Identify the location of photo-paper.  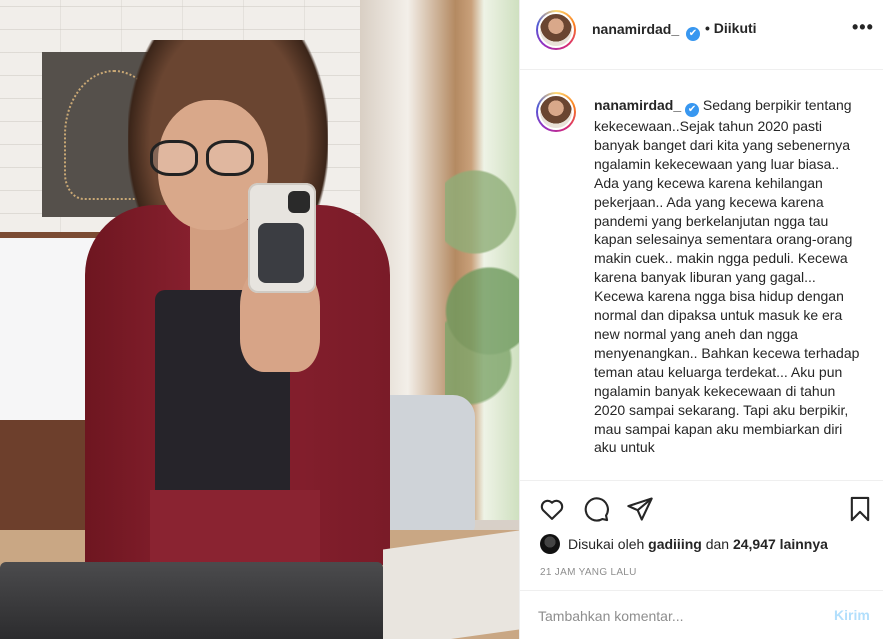
(451, 584).